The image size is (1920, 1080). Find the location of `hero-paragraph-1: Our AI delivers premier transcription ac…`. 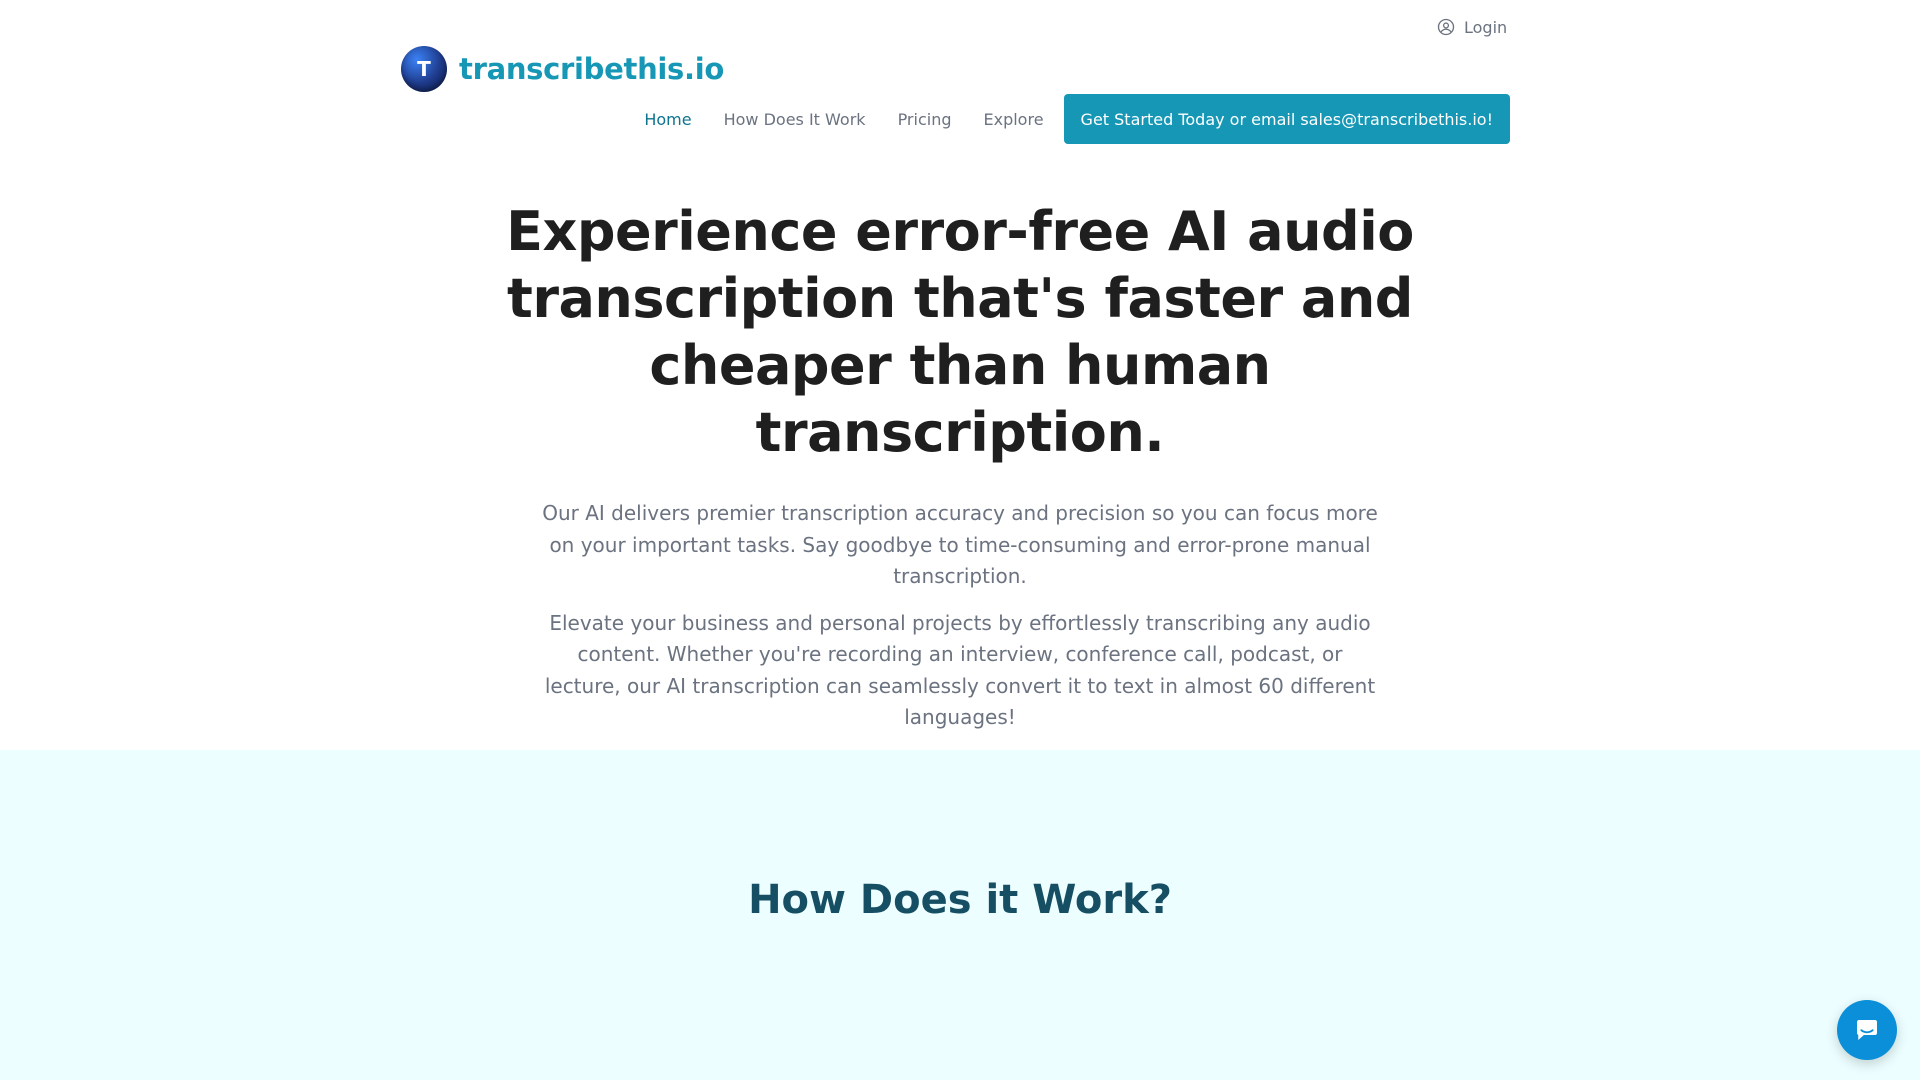

hero-paragraph-1: Our AI delivers premier transcription ac… is located at coordinates (960, 544).